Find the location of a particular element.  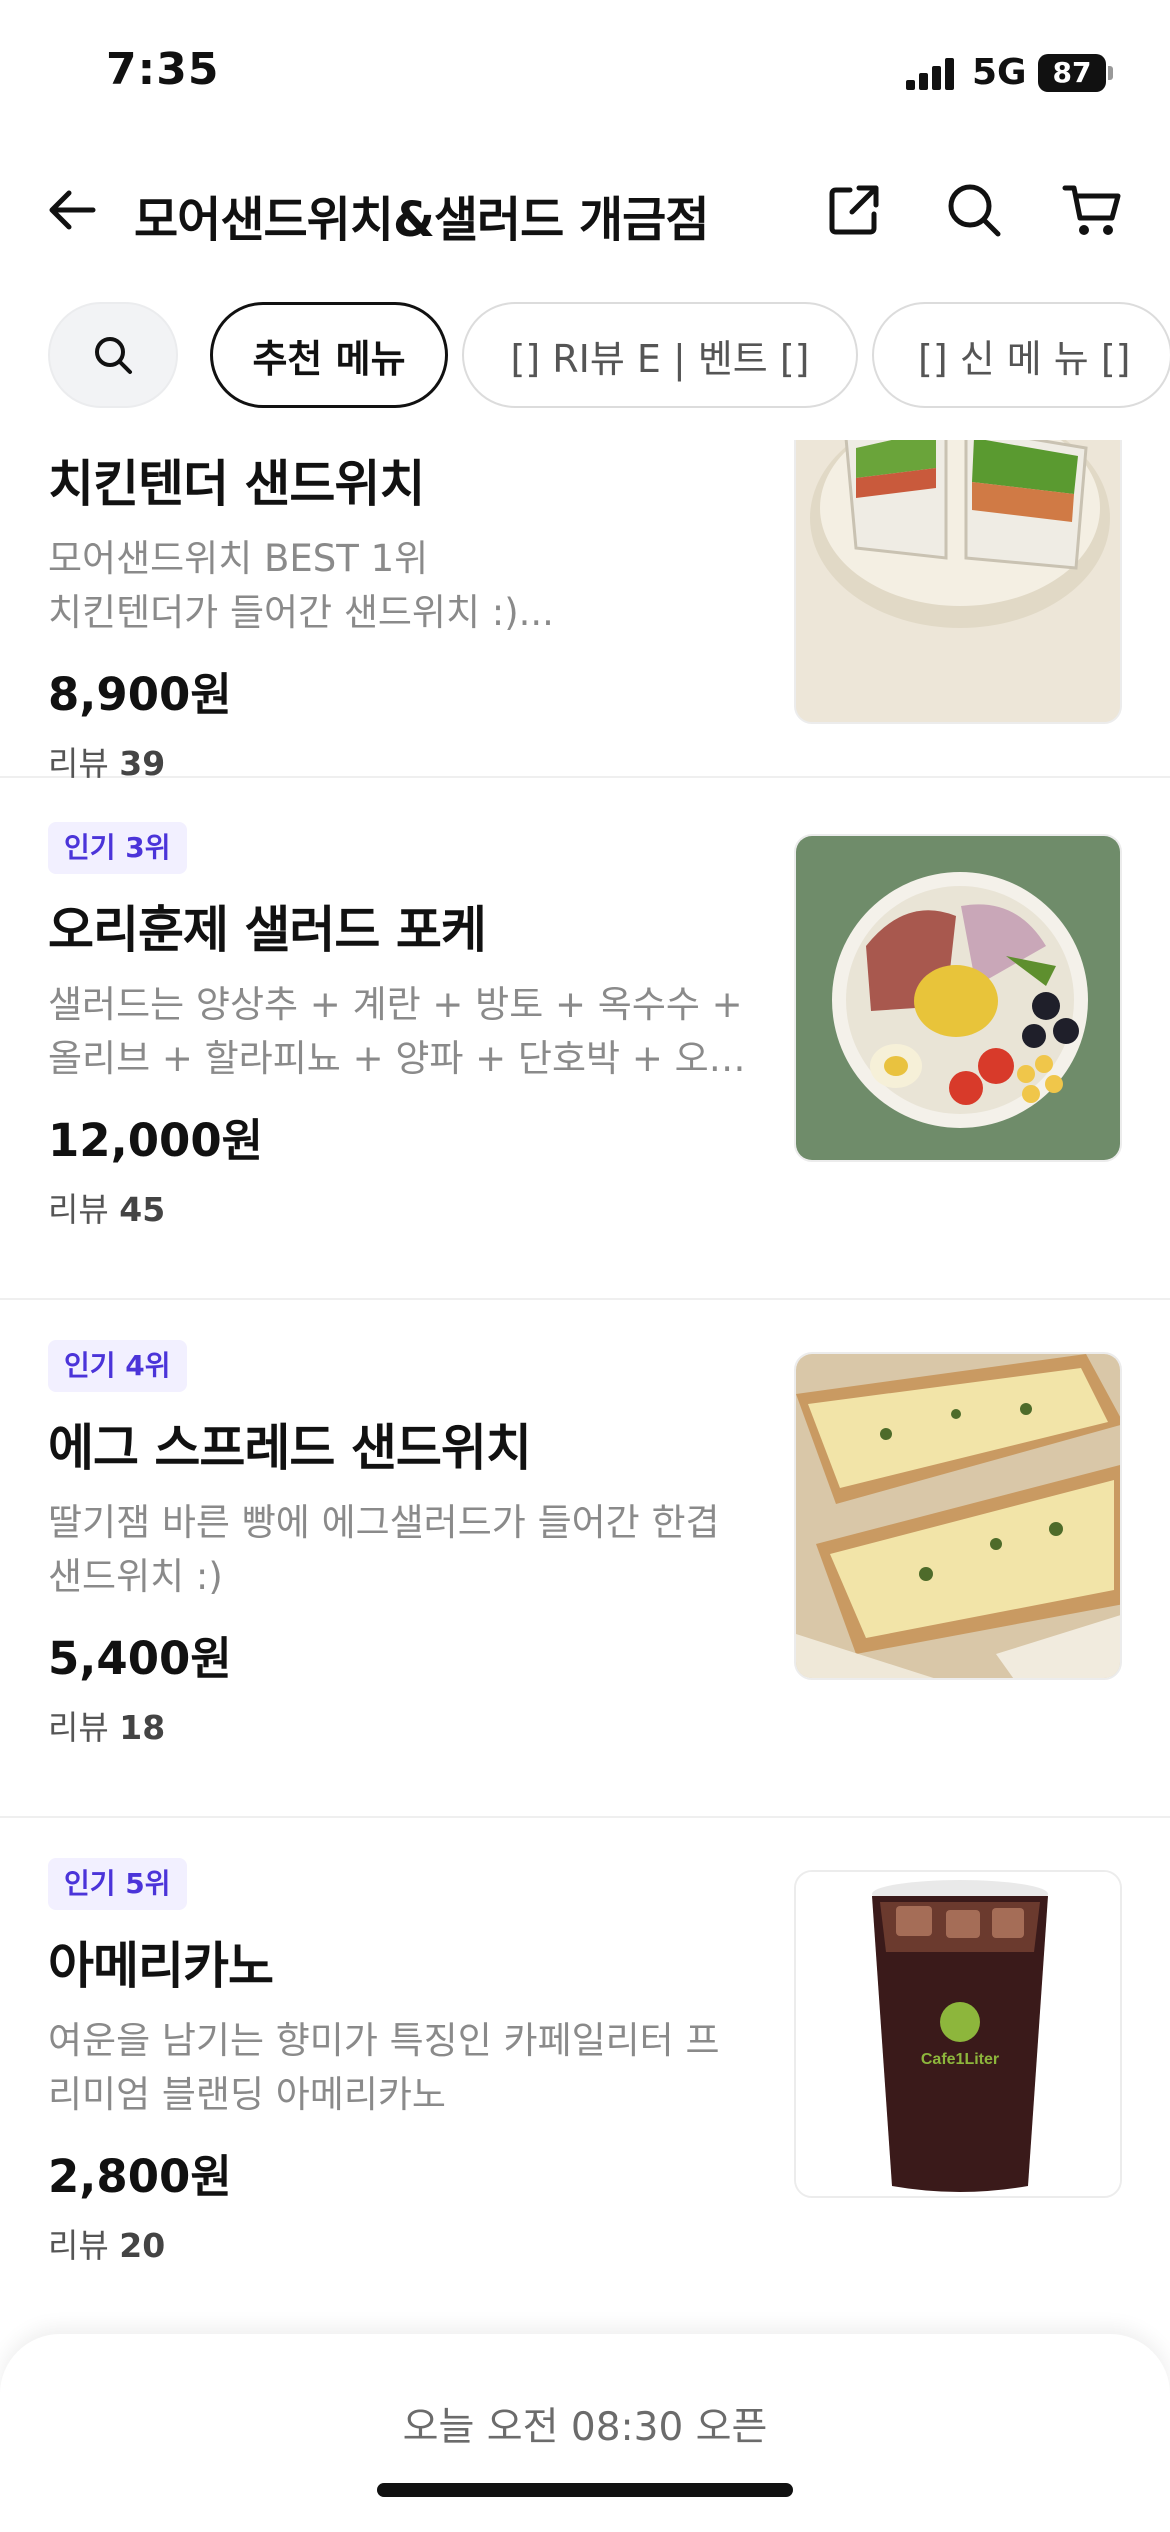

item-price: 2,800원 is located at coordinates (140, 2176).